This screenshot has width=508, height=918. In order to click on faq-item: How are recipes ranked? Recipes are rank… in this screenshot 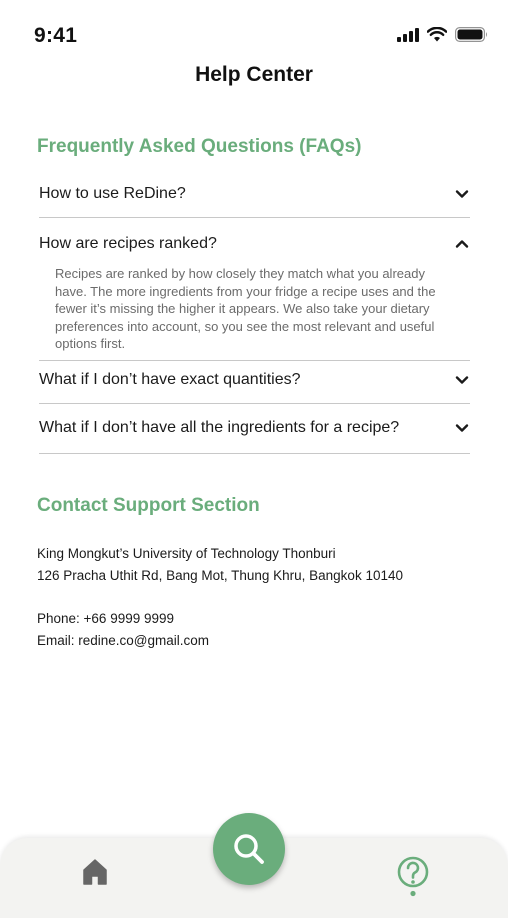, I will do `click(254, 289)`.